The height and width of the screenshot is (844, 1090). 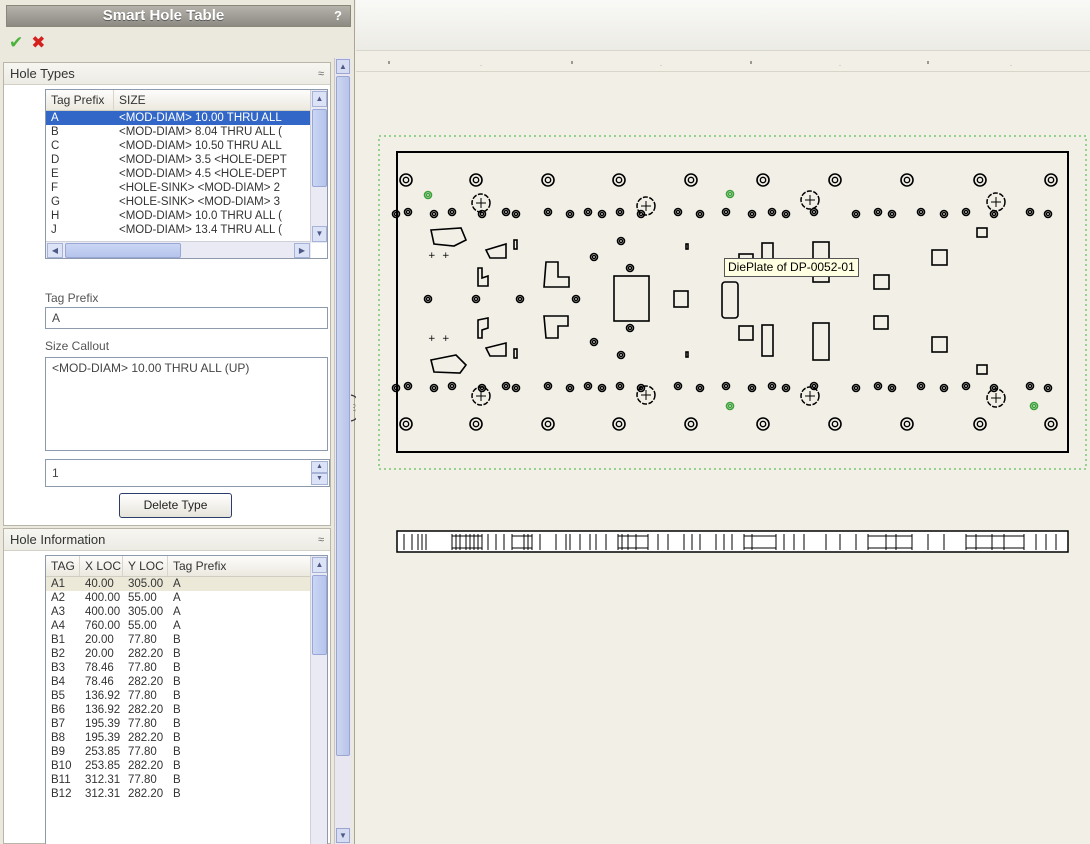 What do you see at coordinates (186, 146) in the screenshot?
I see `hole-type-row: C <MOD-DIAM> 10.50 THRU ALL` at bounding box center [186, 146].